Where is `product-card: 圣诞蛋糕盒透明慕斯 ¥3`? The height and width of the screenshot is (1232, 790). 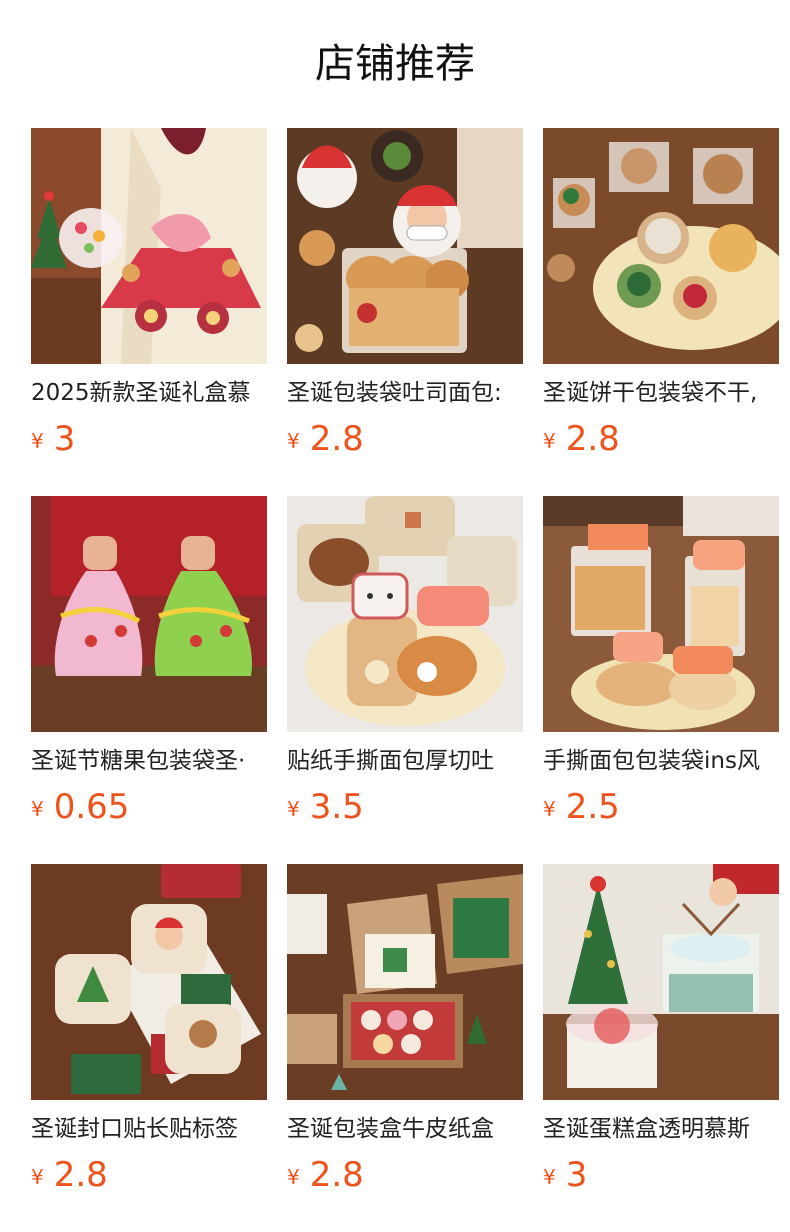
product-card: 圣诞蛋糕盒透明慕斯 ¥3 is located at coordinates (661, 1034).